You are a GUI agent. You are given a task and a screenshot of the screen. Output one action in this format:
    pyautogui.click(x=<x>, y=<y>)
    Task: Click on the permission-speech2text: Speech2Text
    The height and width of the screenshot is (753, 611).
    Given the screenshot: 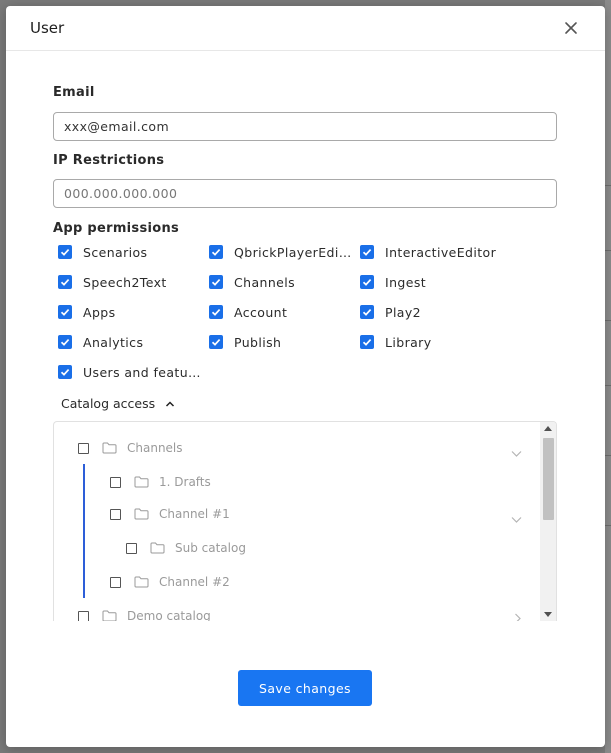 What is the action you would take?
    pyautogui.click(x=128, y=282)
    